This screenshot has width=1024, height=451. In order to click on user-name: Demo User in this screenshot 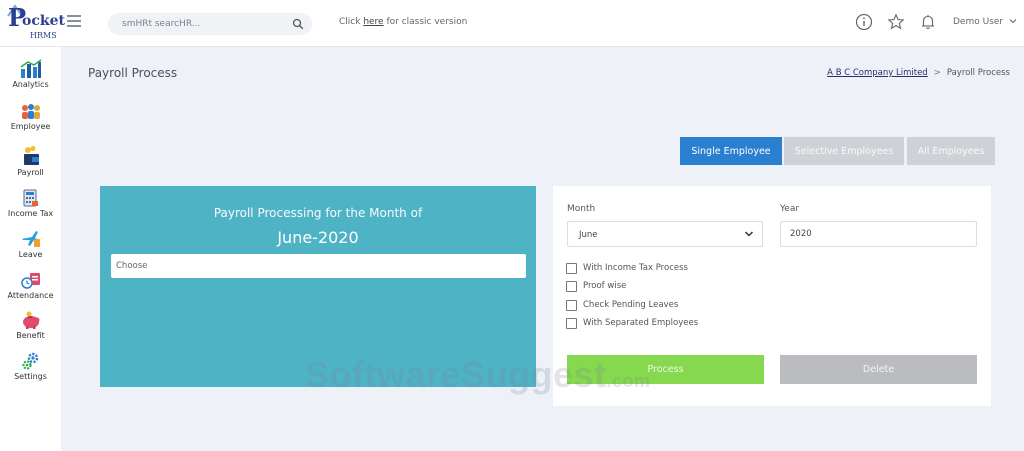, I will do `click(978, 22)`.